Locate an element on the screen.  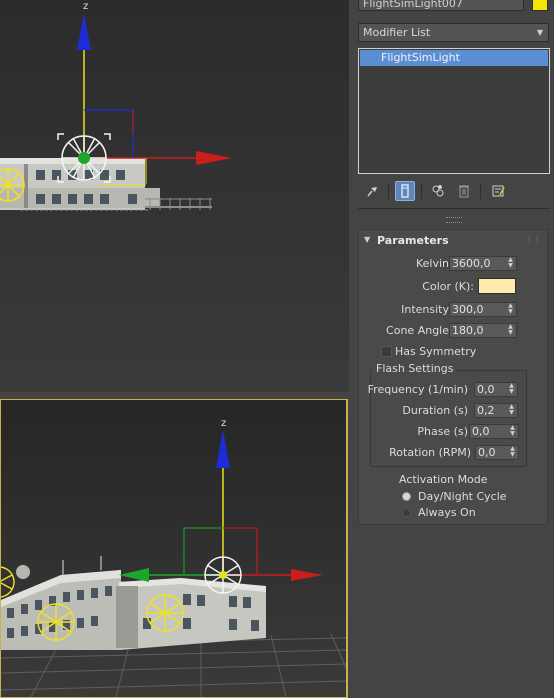
radio-label-day-night: Day/Night Cycle is located at coordinates (462, 496).